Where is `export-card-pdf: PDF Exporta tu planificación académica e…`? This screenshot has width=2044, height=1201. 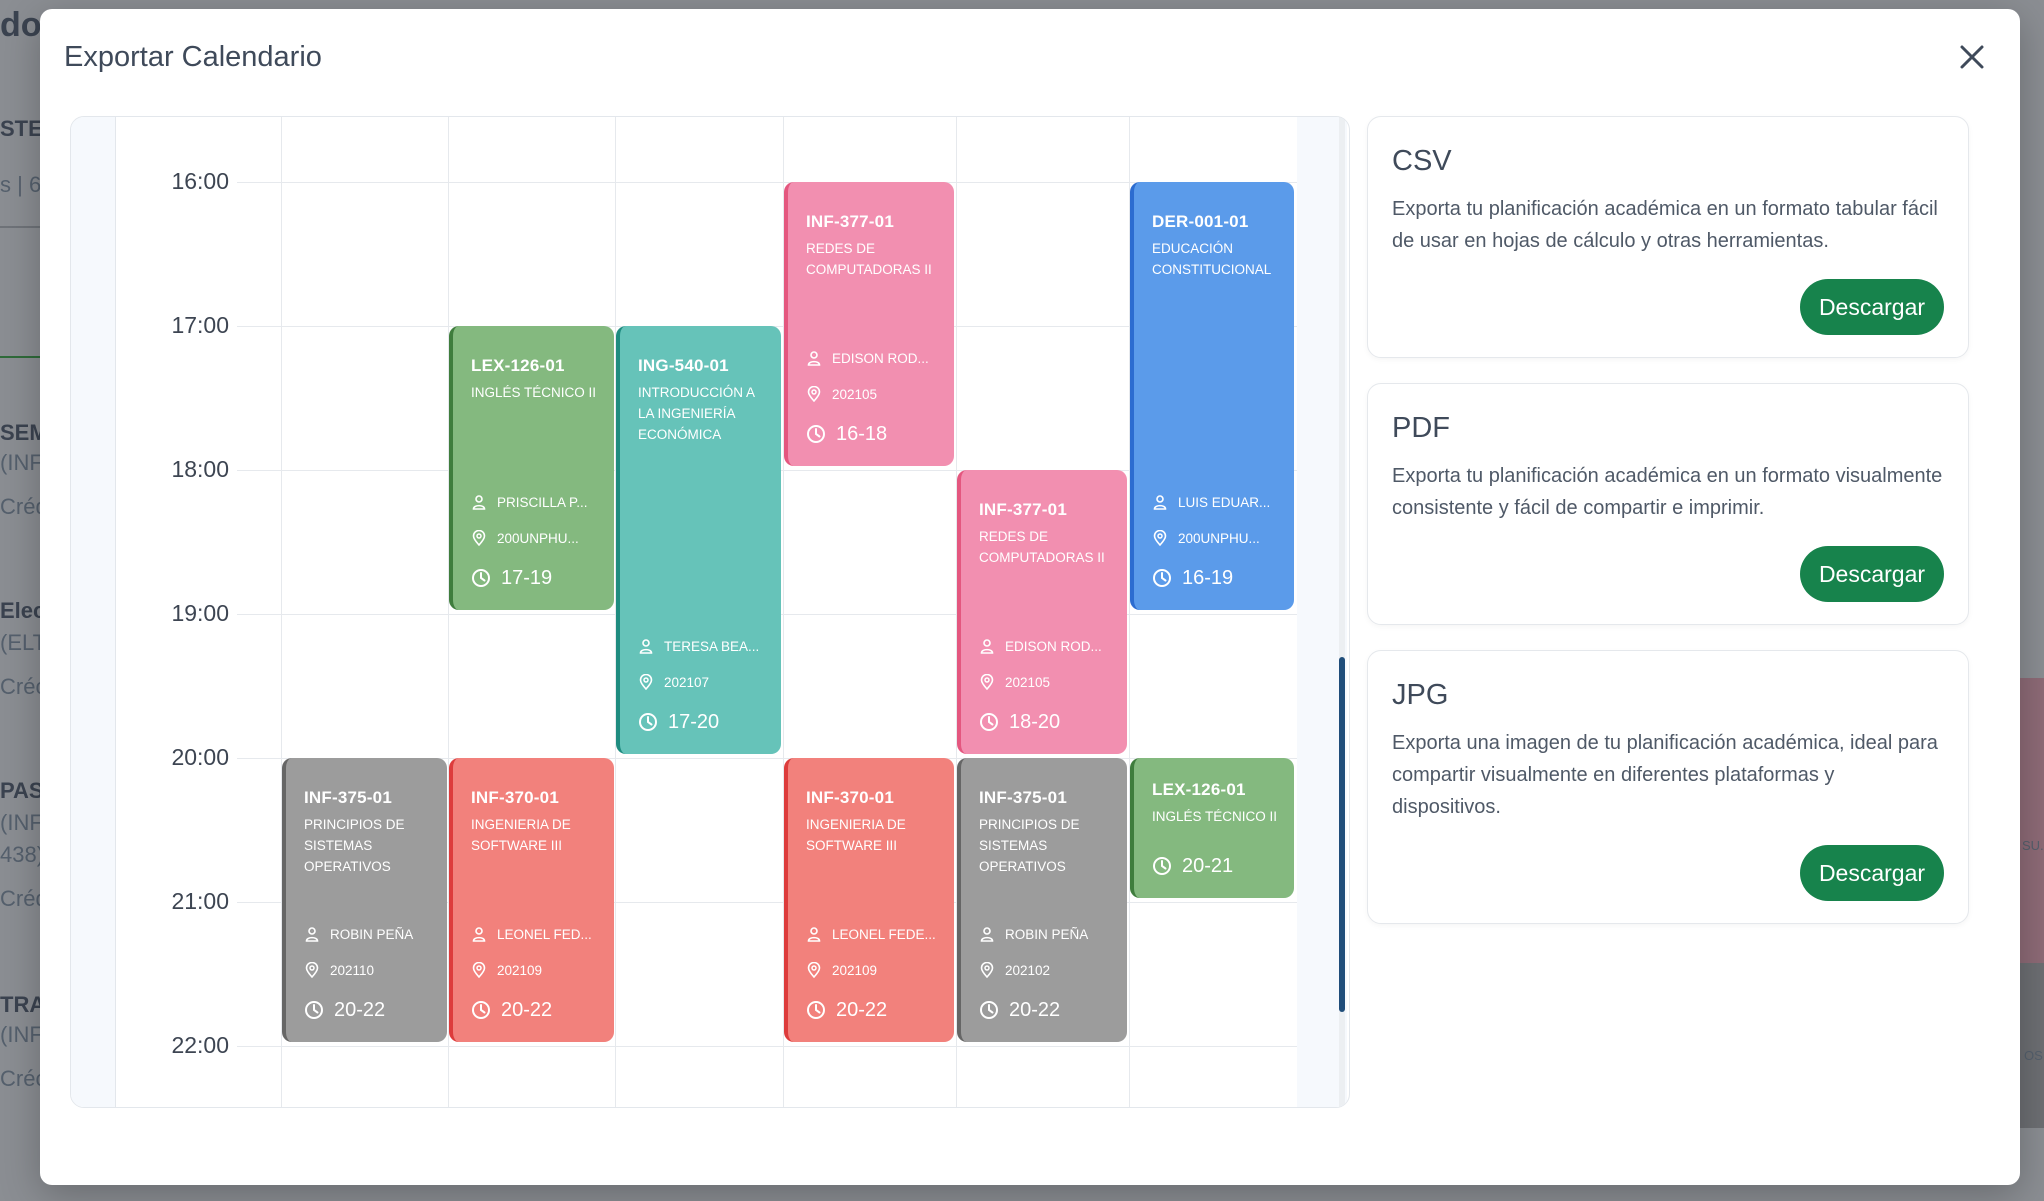
export-card-pdf: PDF Exporta tu planificación académica e… is located at coordinates (1668, 504).